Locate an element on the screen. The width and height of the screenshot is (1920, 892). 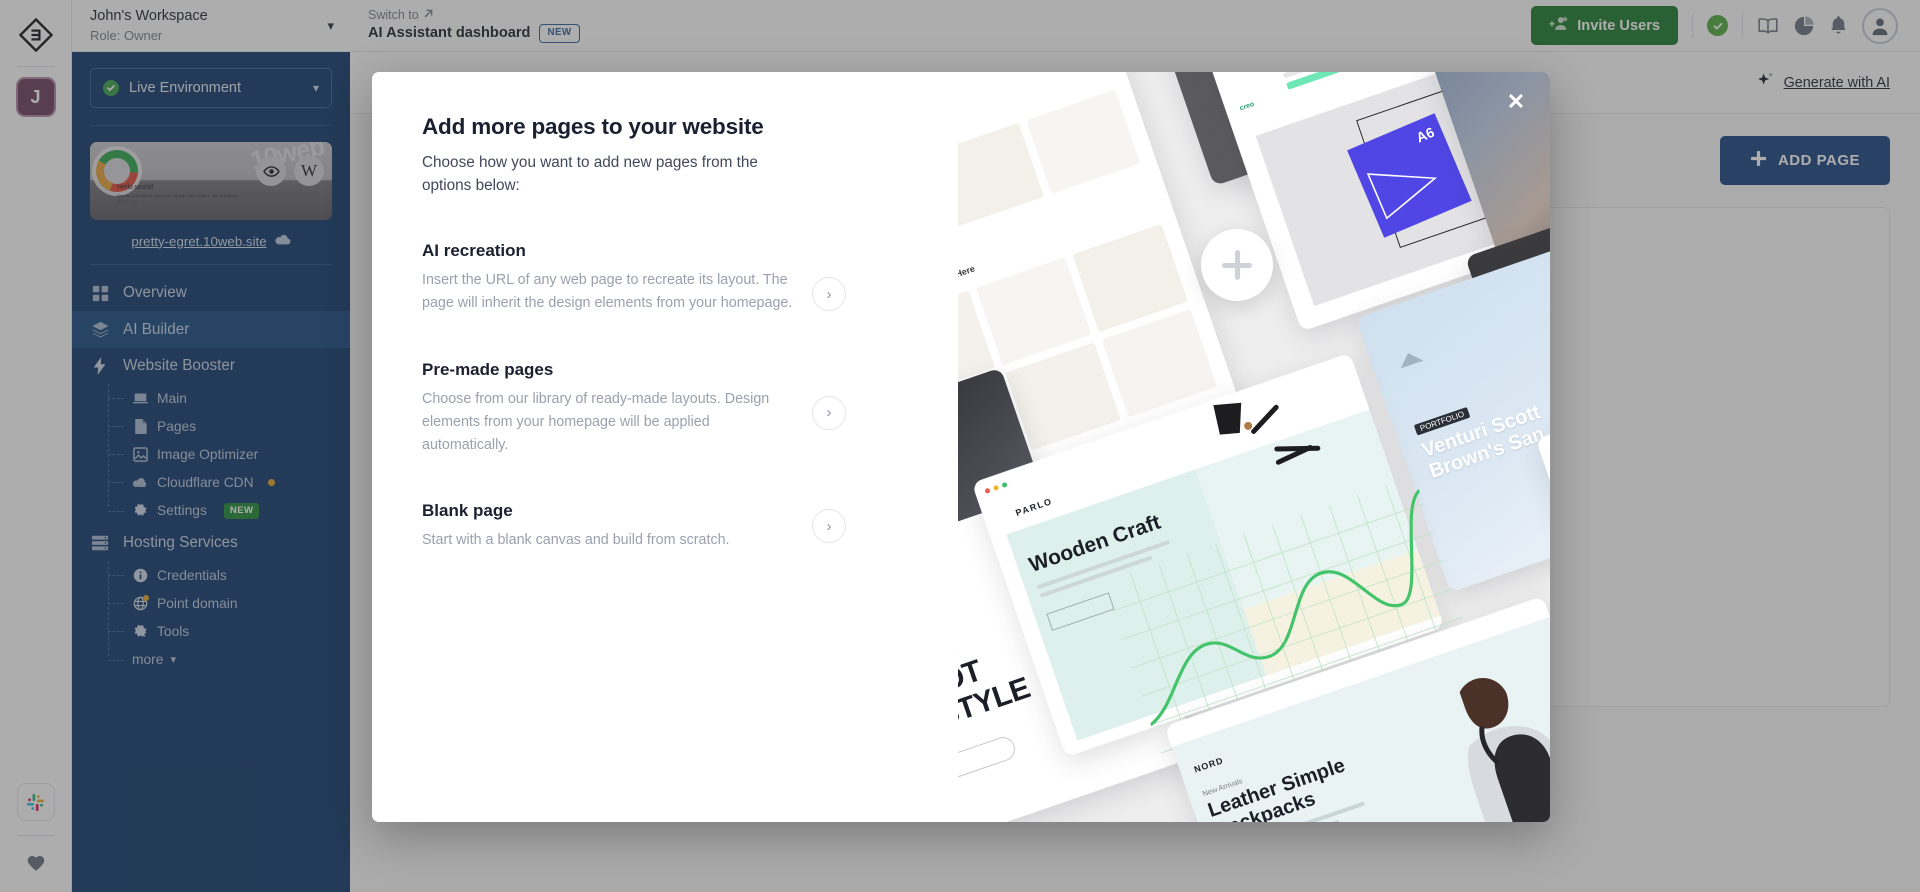
sidebar-item-settings: Settings NEW is located at coordinates (228, 510).